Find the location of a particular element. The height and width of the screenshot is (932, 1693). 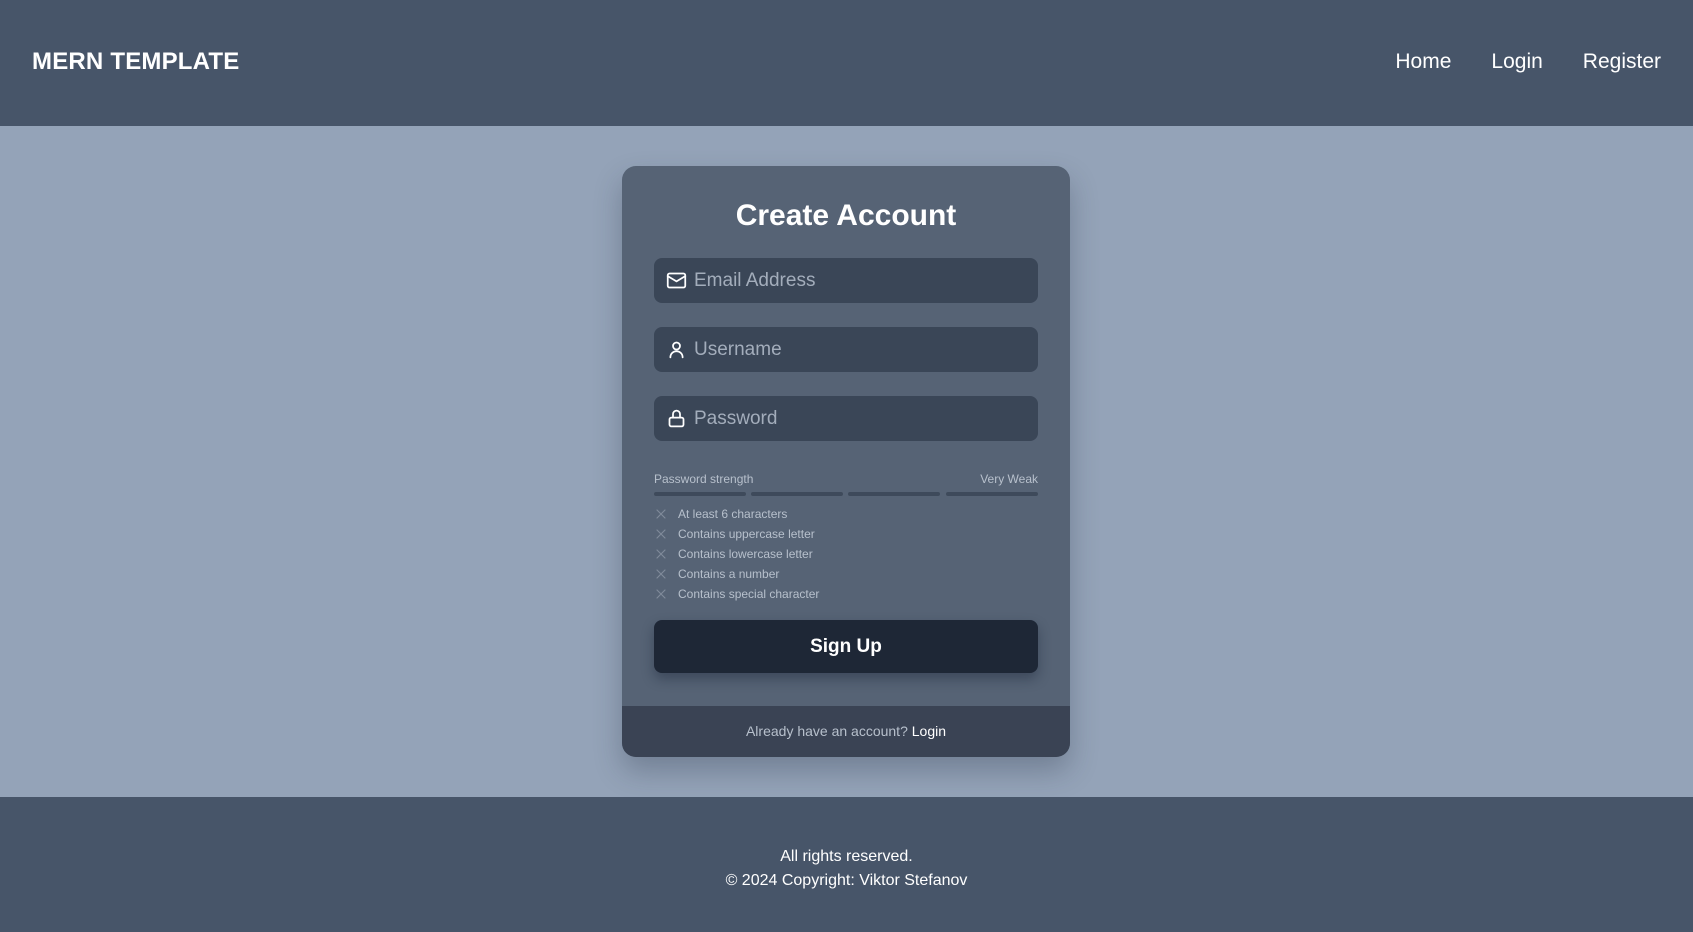

requirement-item: At least 6 characters is located at coordinates (846, 514).